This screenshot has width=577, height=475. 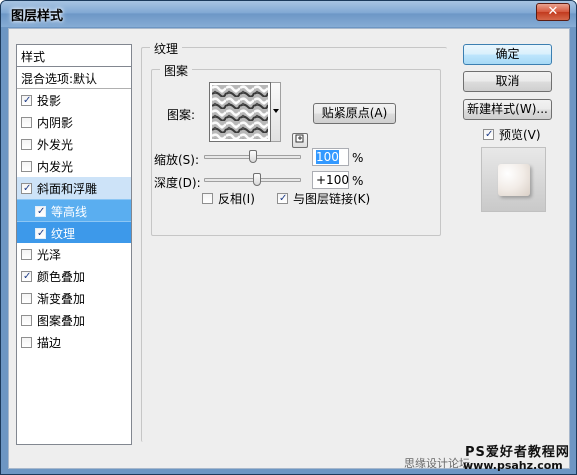 What do you see at coordinates (74, 100) in the screenshot?
I see `style-item-drop-shadow: 投影` at bounding box center [74, 100].